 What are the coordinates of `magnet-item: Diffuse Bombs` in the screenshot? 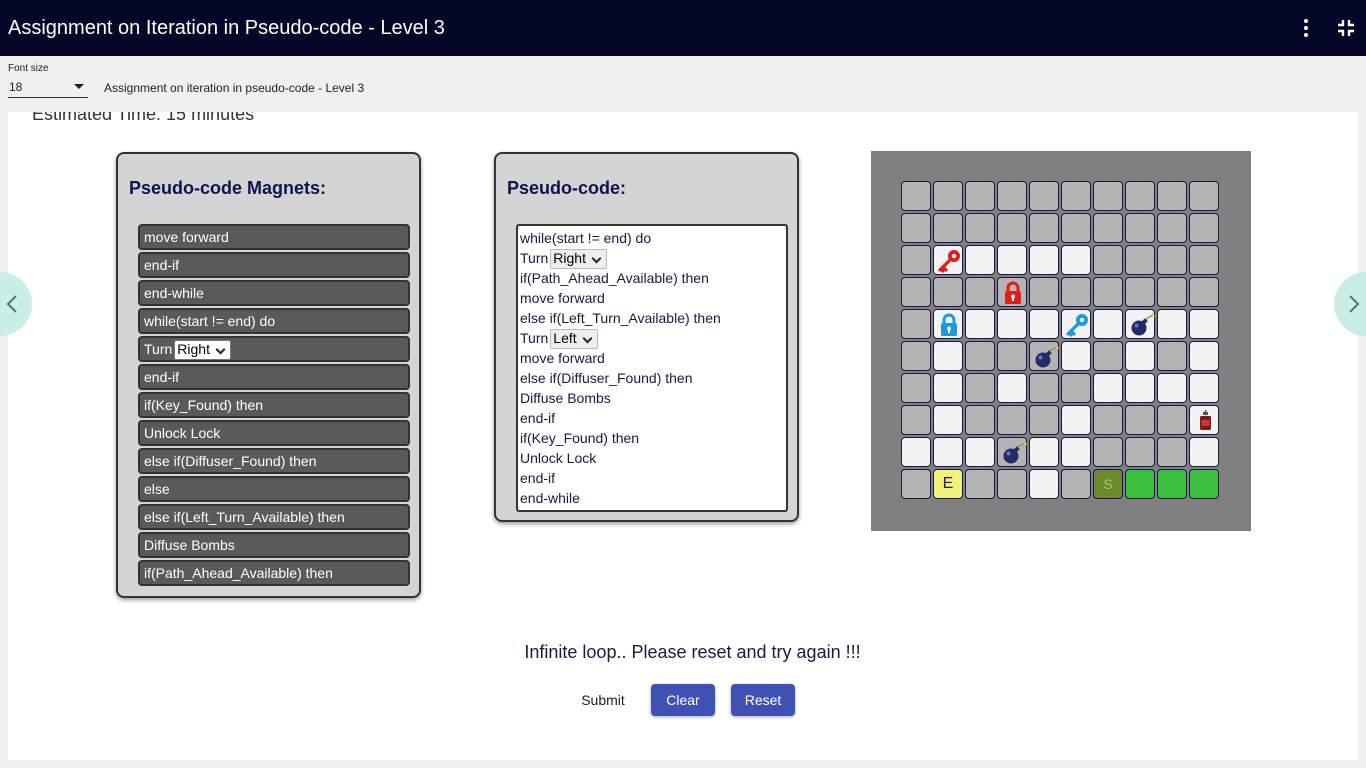 It's located at (274, 545).